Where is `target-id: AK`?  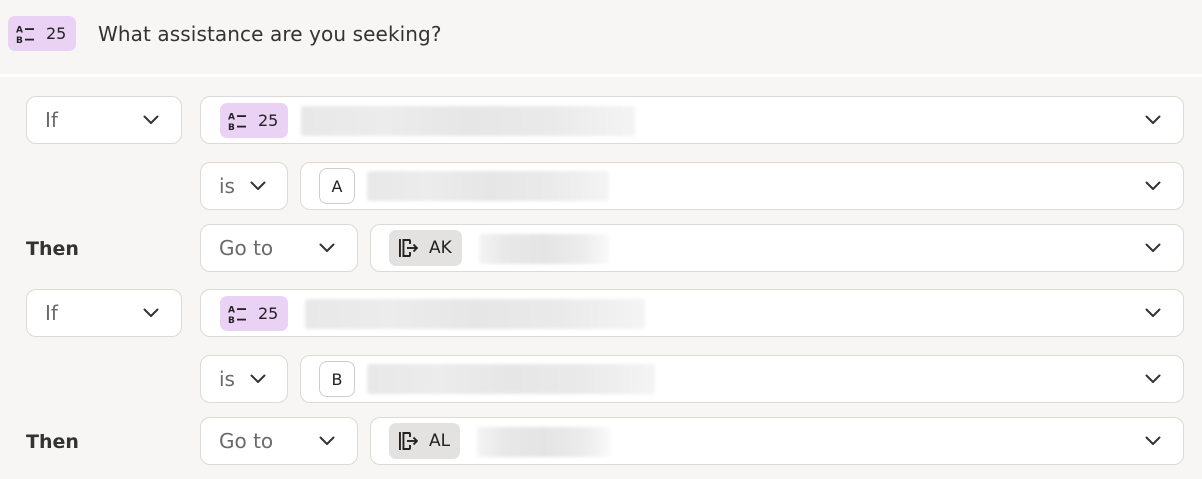 target-id: AK is located at coordinates (440, 248).